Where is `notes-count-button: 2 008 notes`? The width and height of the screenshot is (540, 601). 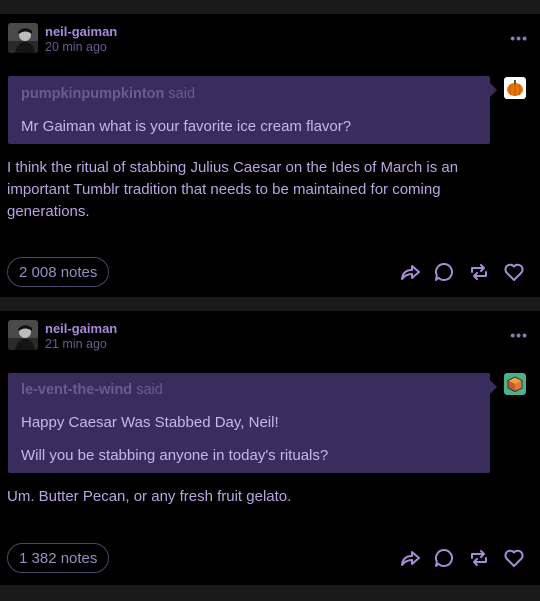
notes-count-button: 2 008 notes is located at coordinates (58, 272).